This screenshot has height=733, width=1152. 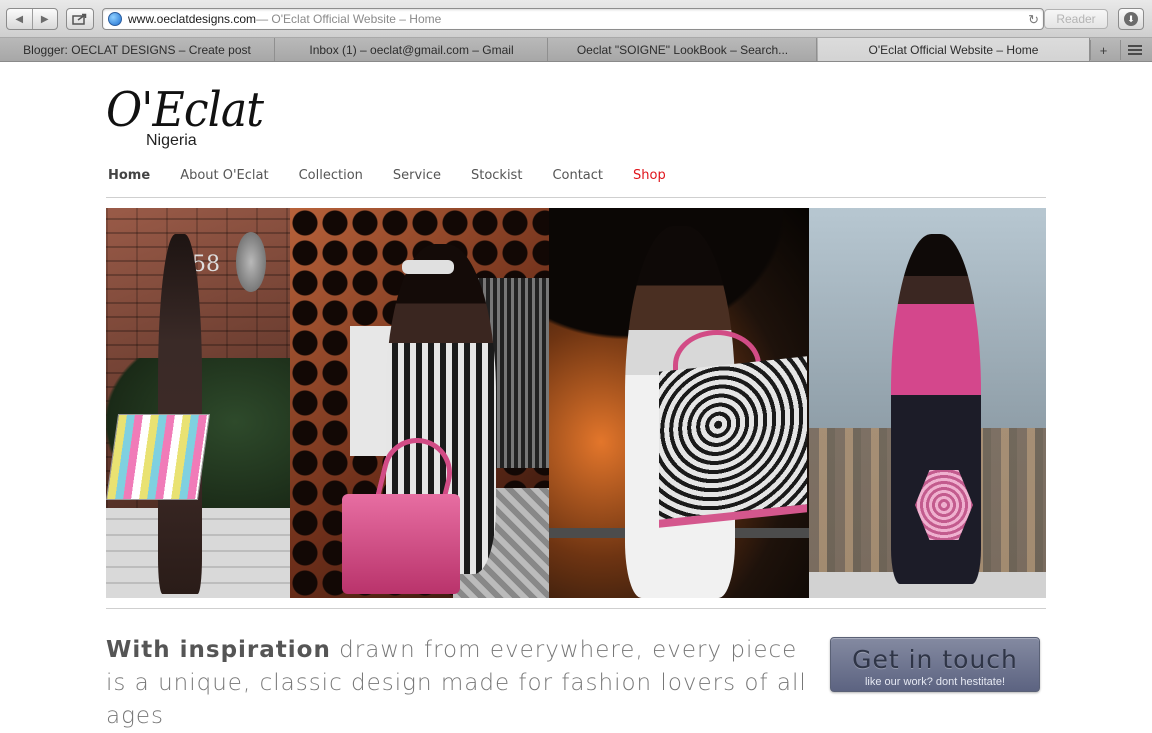 I want to click on nav-home: Home, so click(x=129, y=176).